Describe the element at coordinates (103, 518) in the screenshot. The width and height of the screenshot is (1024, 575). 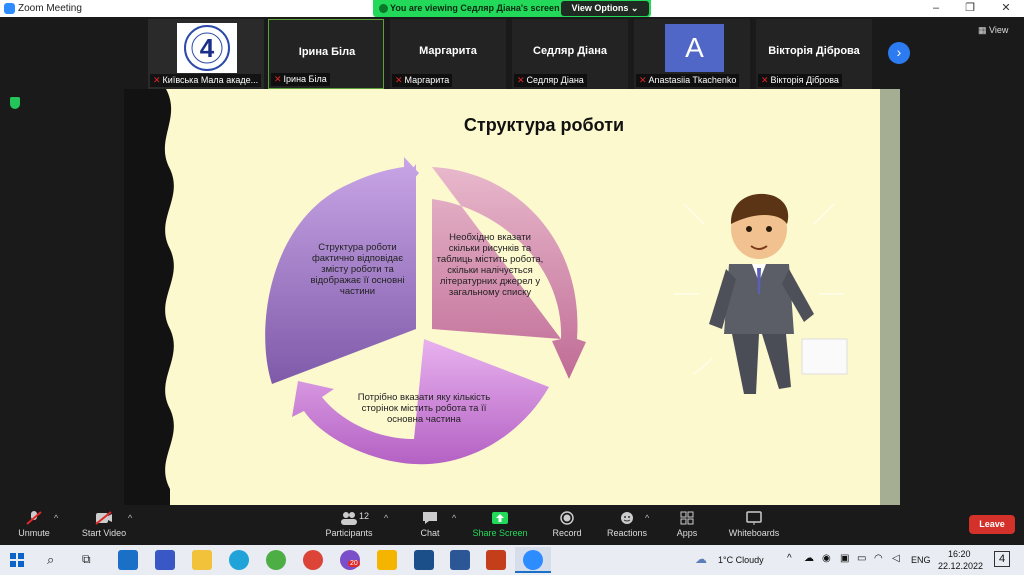
I see `video-off-icon` at that location.